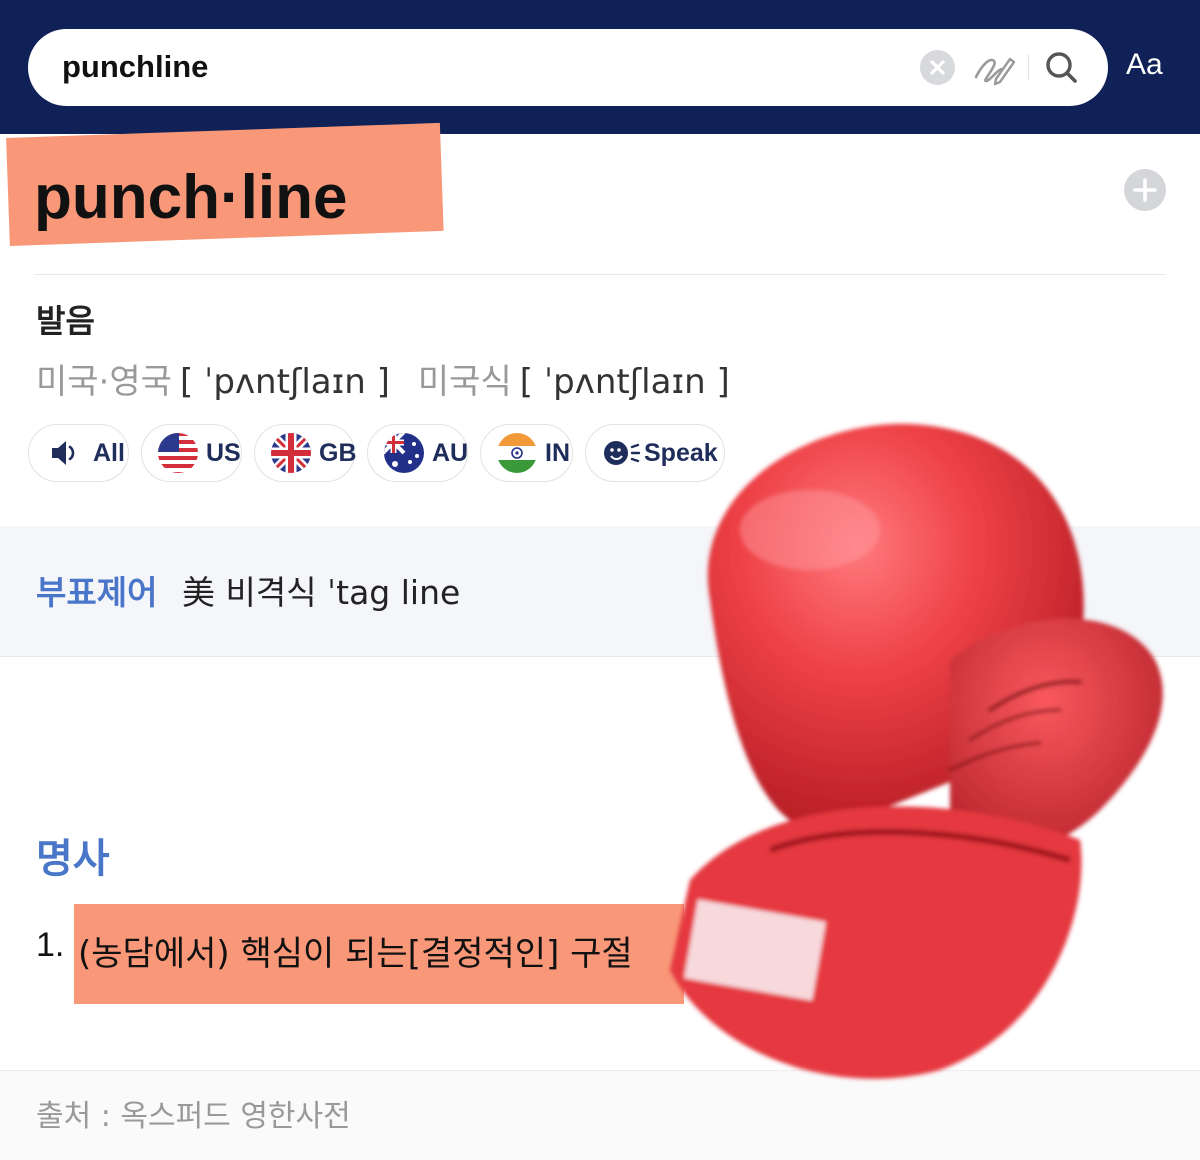 The height and width of the screenshot is (1160, 1200). What do you see at coordinates (73, 859) in the screenshot?
I see `part-of-speech: 명사` at bounding box center [73, 859].